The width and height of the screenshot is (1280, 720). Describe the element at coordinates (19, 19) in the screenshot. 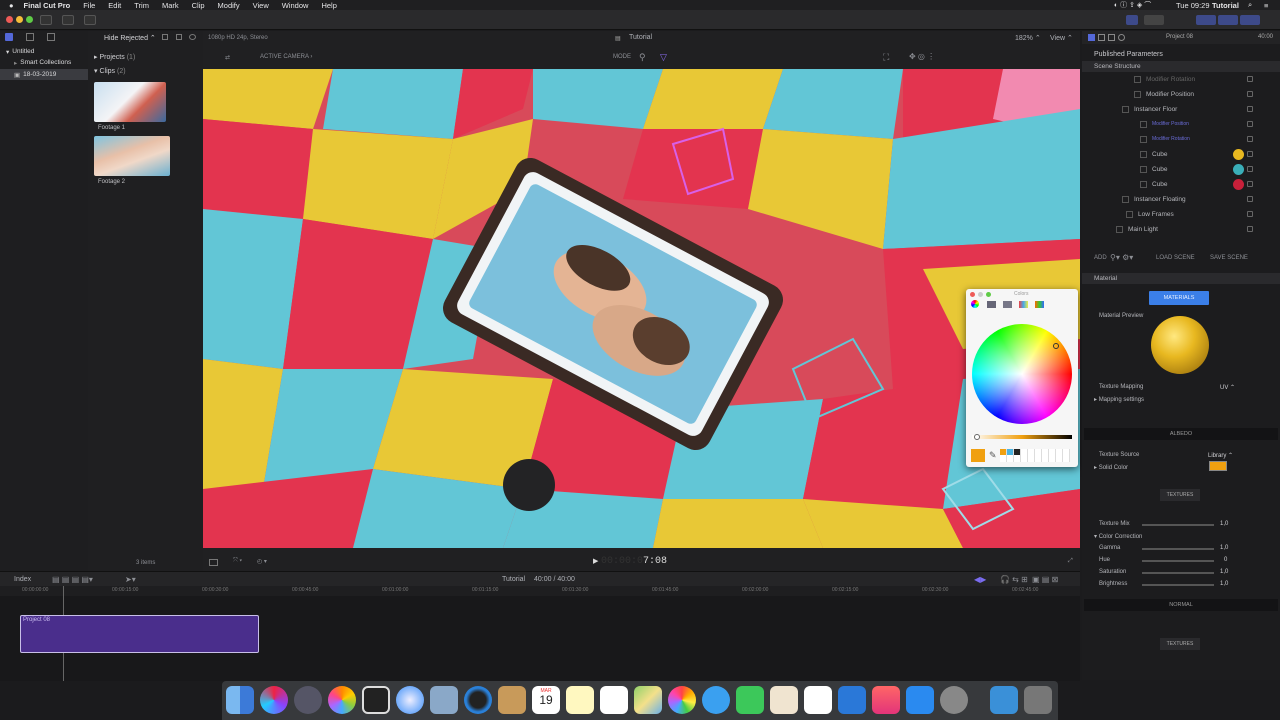

I see `minimize-window-button` at that location.